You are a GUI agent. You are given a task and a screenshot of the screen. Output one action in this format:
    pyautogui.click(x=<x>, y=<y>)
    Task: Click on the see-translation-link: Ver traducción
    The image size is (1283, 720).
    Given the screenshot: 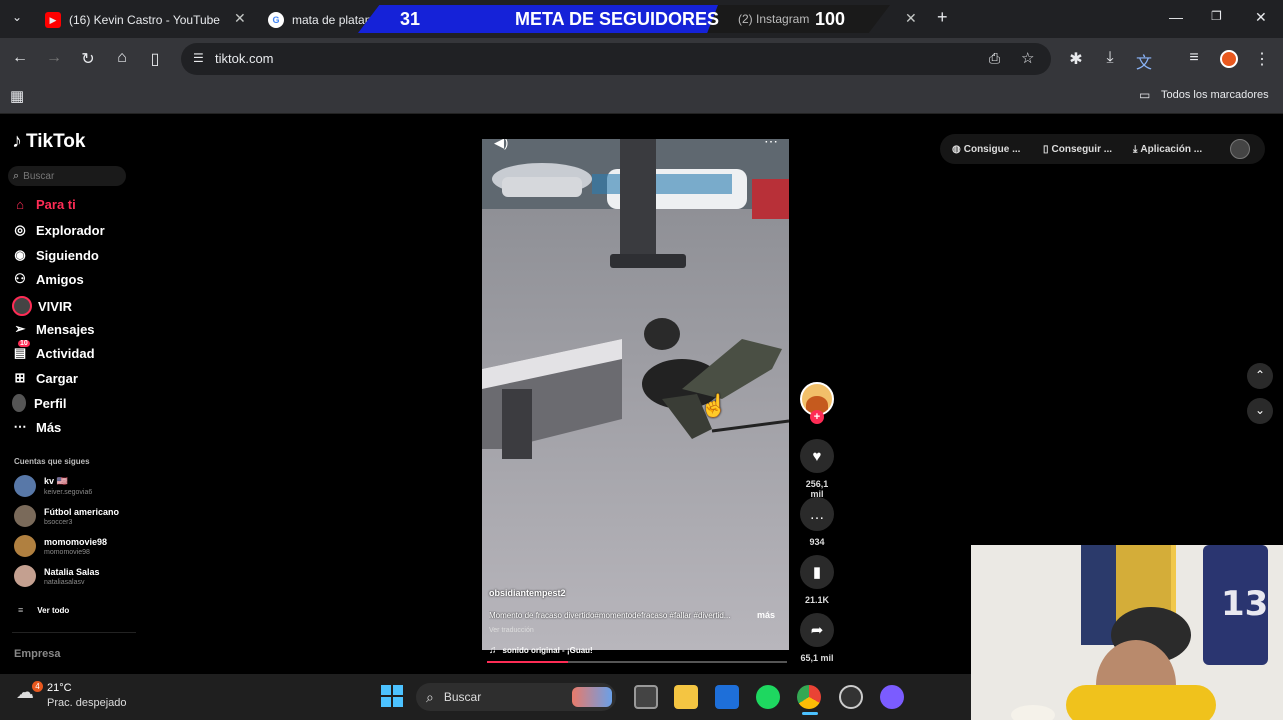 What is the action you would take?
    pyautogui.click(x=511, y=630)
    